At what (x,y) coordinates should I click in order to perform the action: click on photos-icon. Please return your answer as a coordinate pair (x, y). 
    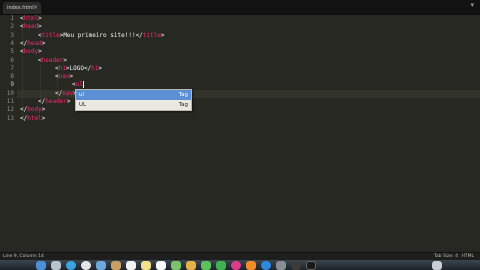
    Looking at the image, I should click on (191, 265).